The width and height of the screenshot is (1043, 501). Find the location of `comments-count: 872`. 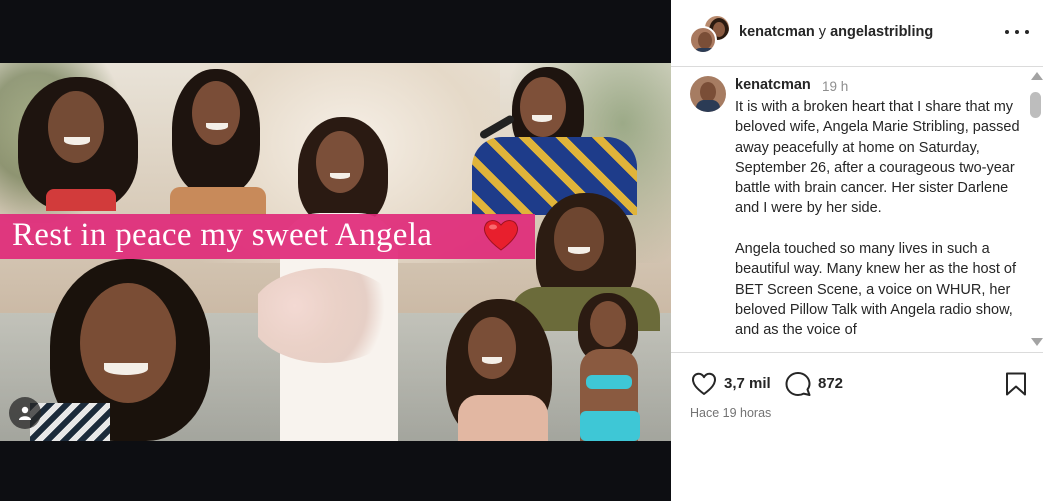

comments-count: 872 is located at coordinates (830, 383).